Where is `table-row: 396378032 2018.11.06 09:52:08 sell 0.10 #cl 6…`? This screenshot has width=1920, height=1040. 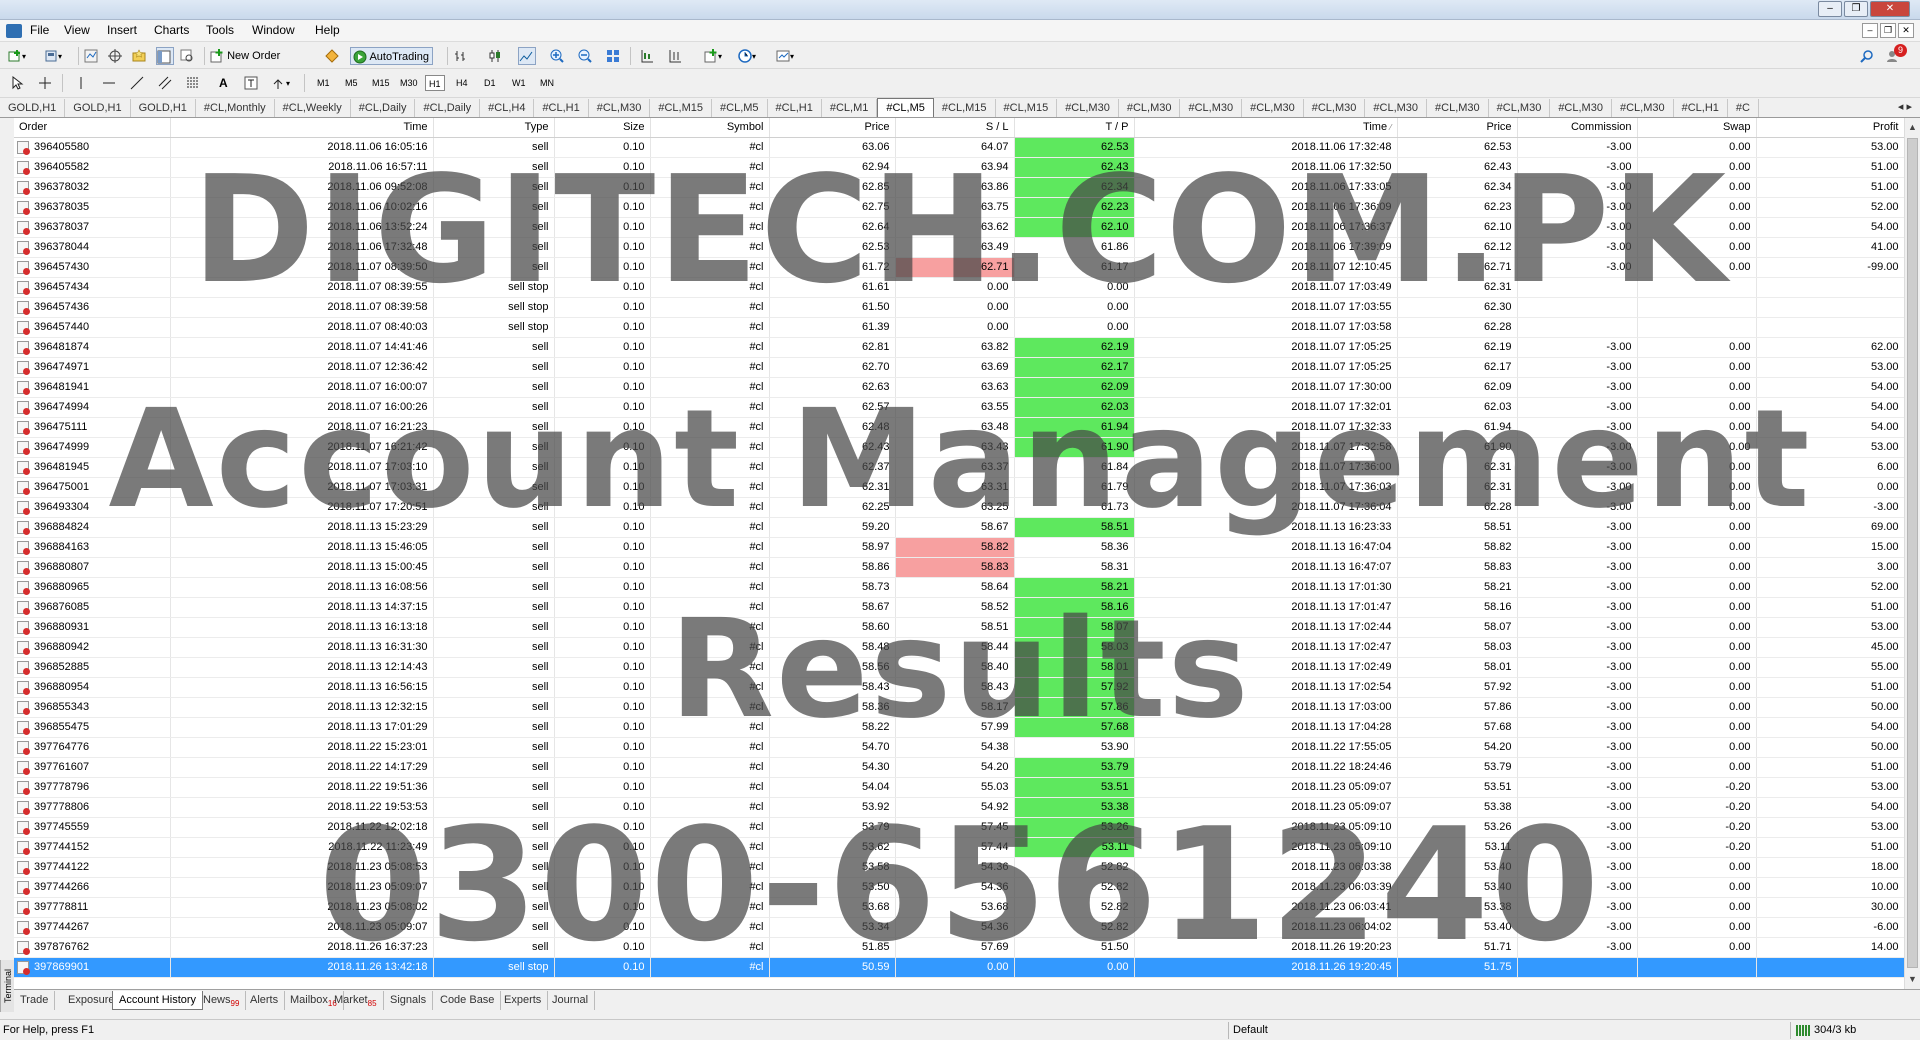 table-row: 396378032 2018.11.06 09:52:08 sell 0.10 #cl 6… is located at coordinates (959, 187).